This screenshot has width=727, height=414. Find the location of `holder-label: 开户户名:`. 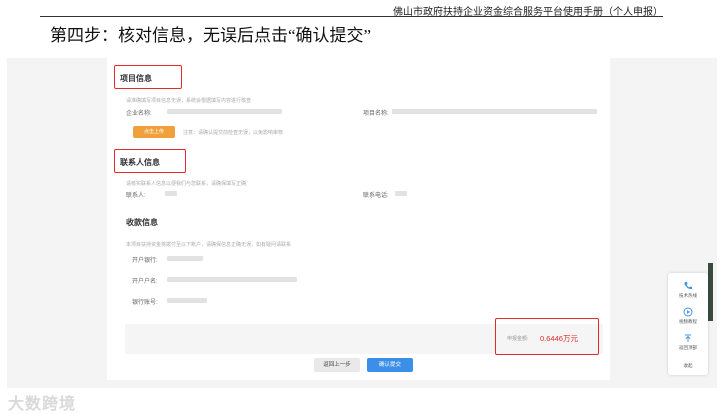

holder-label: 开户户名: is located at coordinates (145, 282).